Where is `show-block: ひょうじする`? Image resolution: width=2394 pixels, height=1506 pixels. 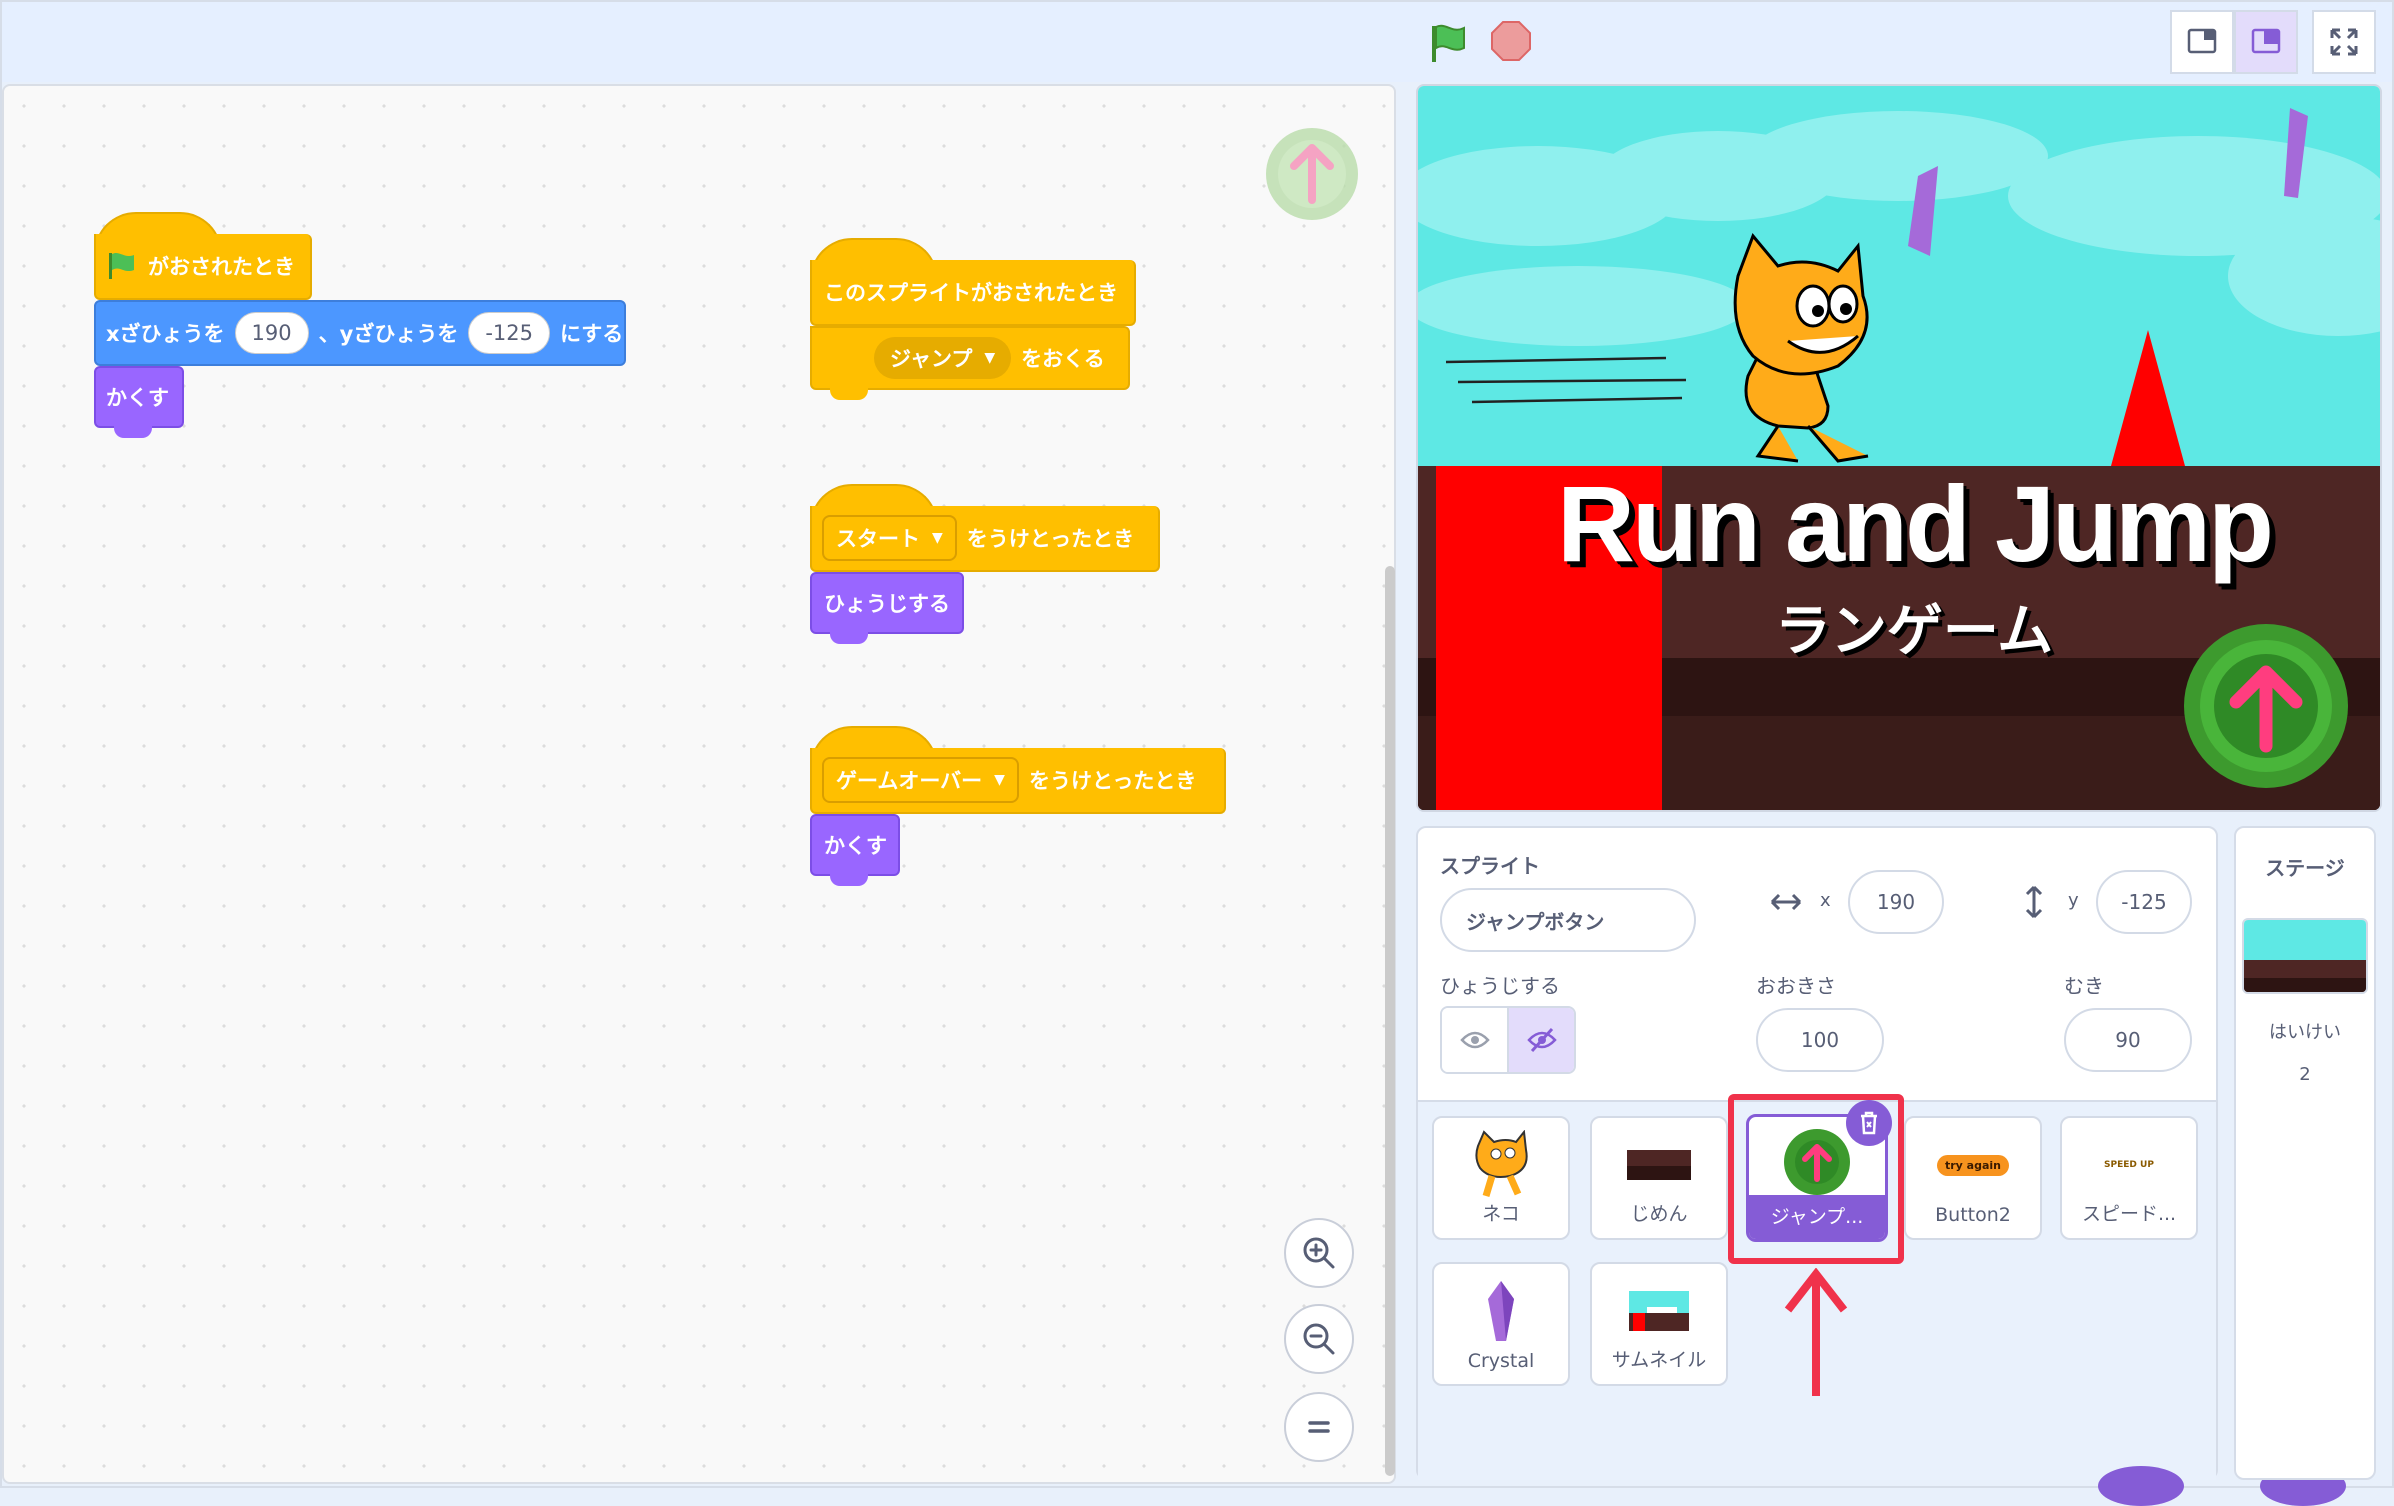 show-block: ひょうじする is located at coordinates (887, 603).